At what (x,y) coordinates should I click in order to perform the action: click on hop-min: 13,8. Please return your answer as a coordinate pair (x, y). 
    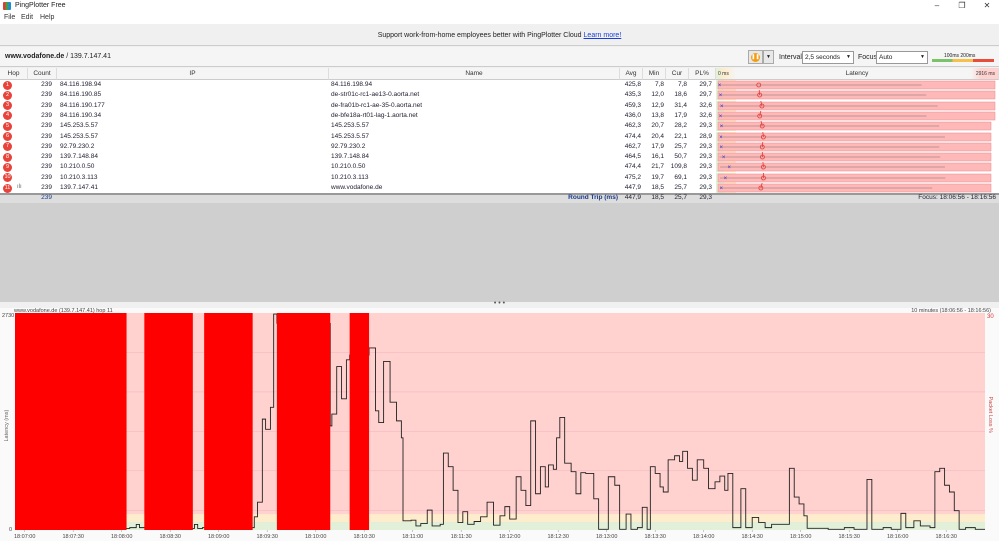
    Looking at the image, I should click on (657, 115).